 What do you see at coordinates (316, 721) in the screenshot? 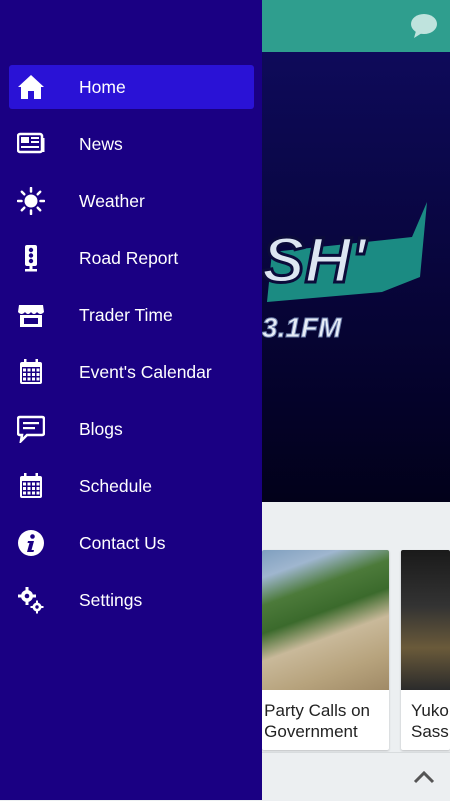
I see `news-card-title: n Party Calls on n Government` at bounding box center [316, 721].